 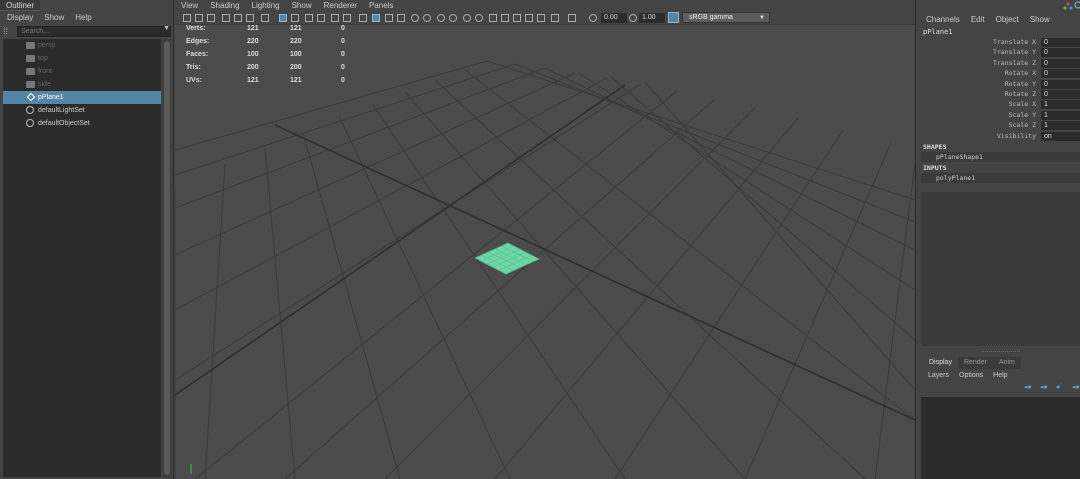 What do you see at coordinates (978, 19) in the screenshot?
I see `menu-edit: Edit` at bounding box center [978, 19].